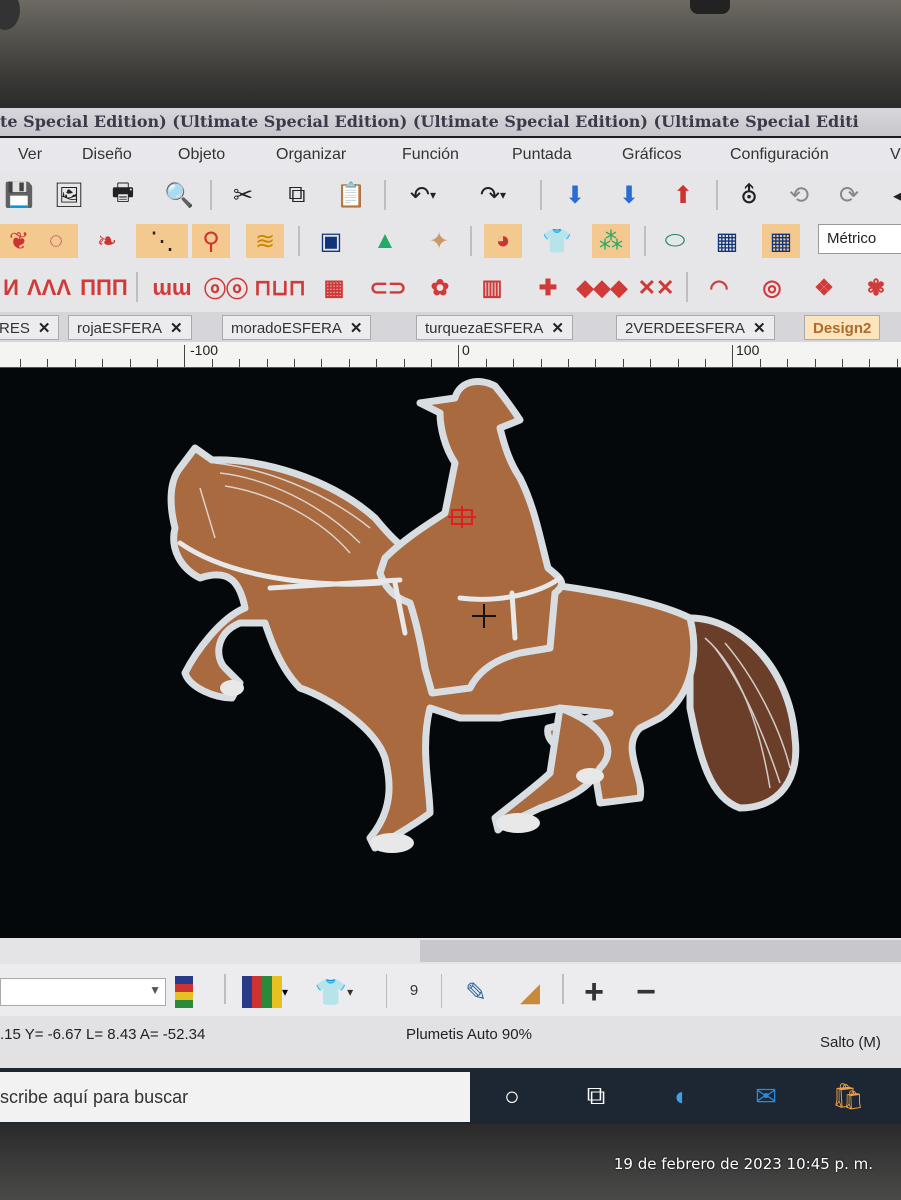 Image resolution: width=901 pixels, height=1200 pixels. What do you see at coordinates (226, 288) in the screenshot?
I see `stitch-loop-icon: ⓞⓞ` at bounding box center [226, 288].